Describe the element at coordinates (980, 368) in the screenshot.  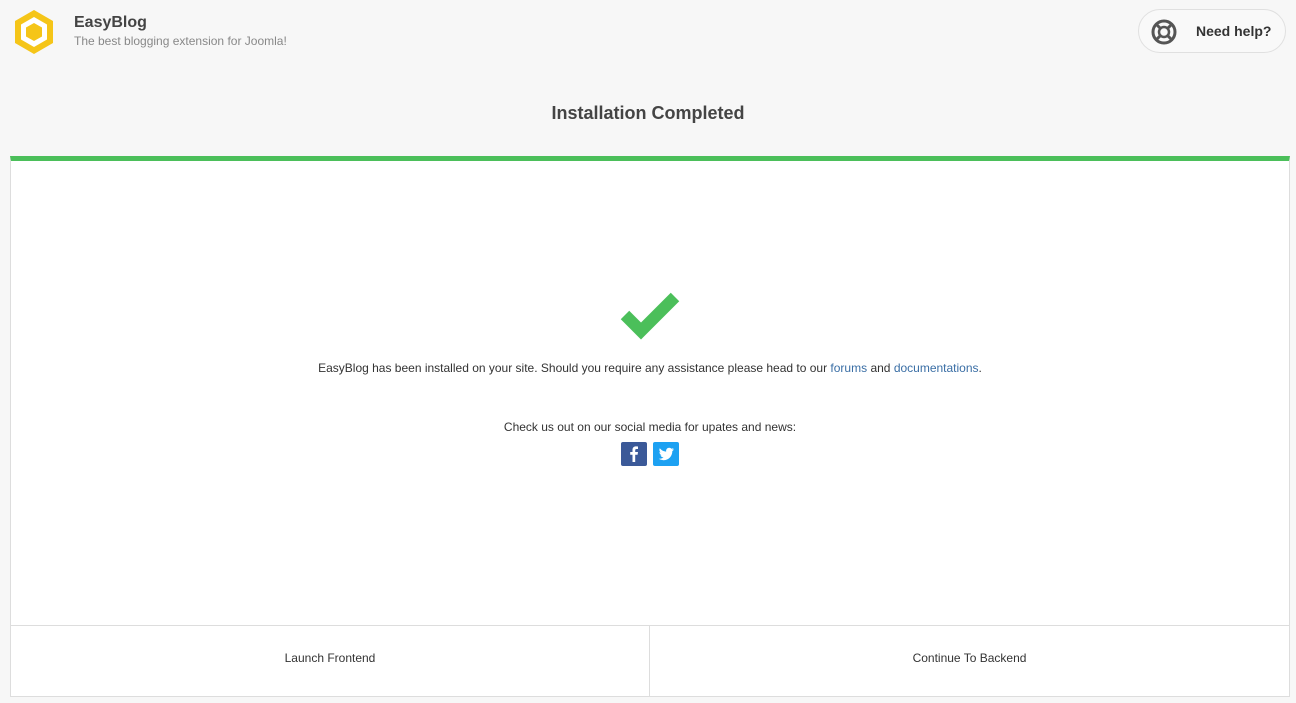
I see `install-message-suffix: .` at that location.